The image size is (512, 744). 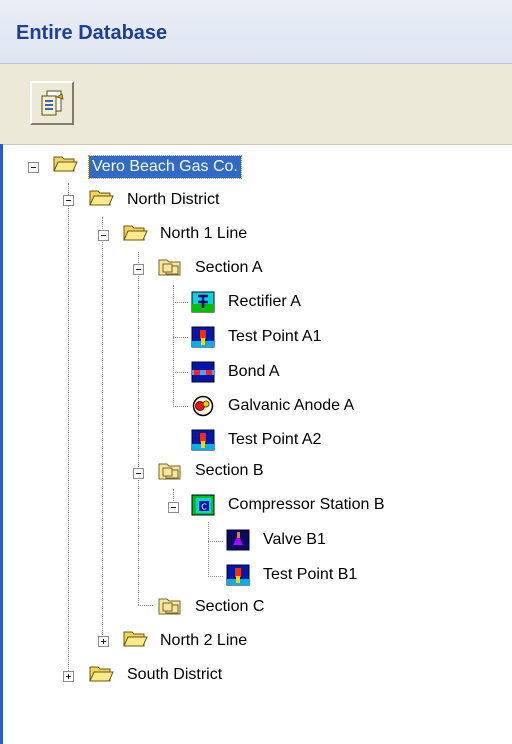 I want to click on tree-node-label: South District, so click(x=175, y=674).